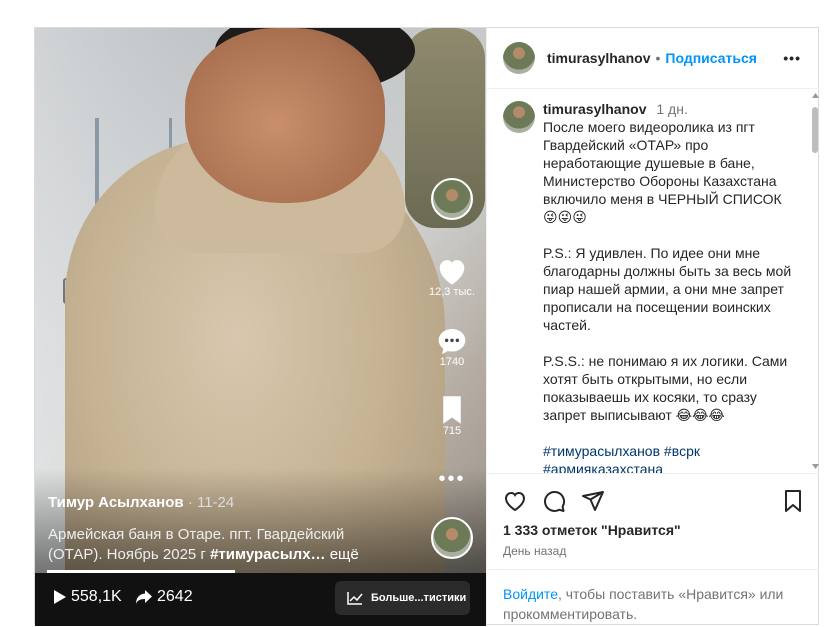  Describe the element at coordinates (60, 597) in the screenshot. I see `play-icon` at that location.